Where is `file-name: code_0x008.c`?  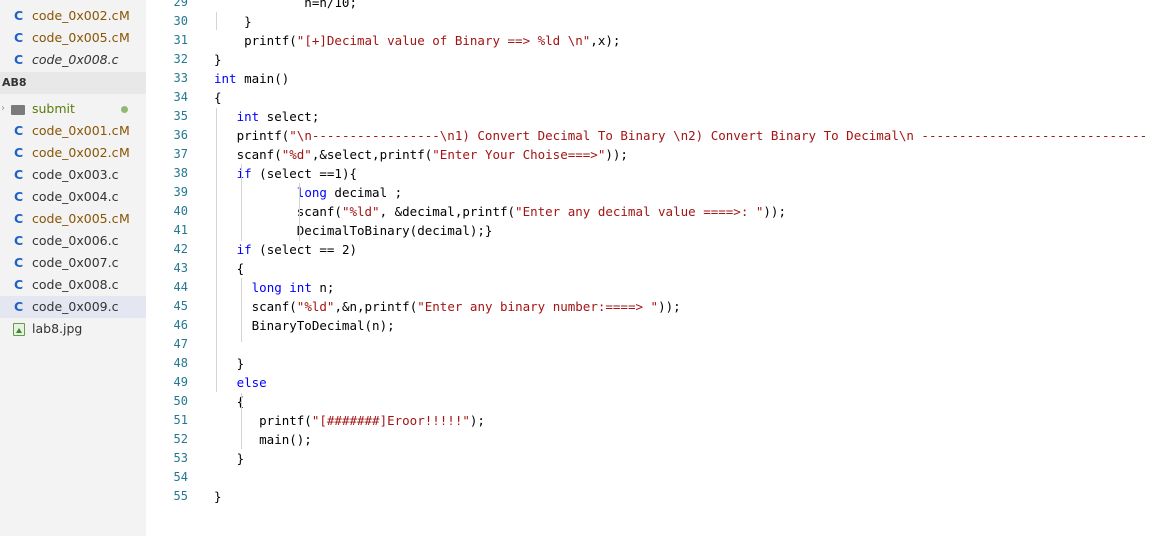 file-name: code_0x008.c is located at coordinates (75, 59).